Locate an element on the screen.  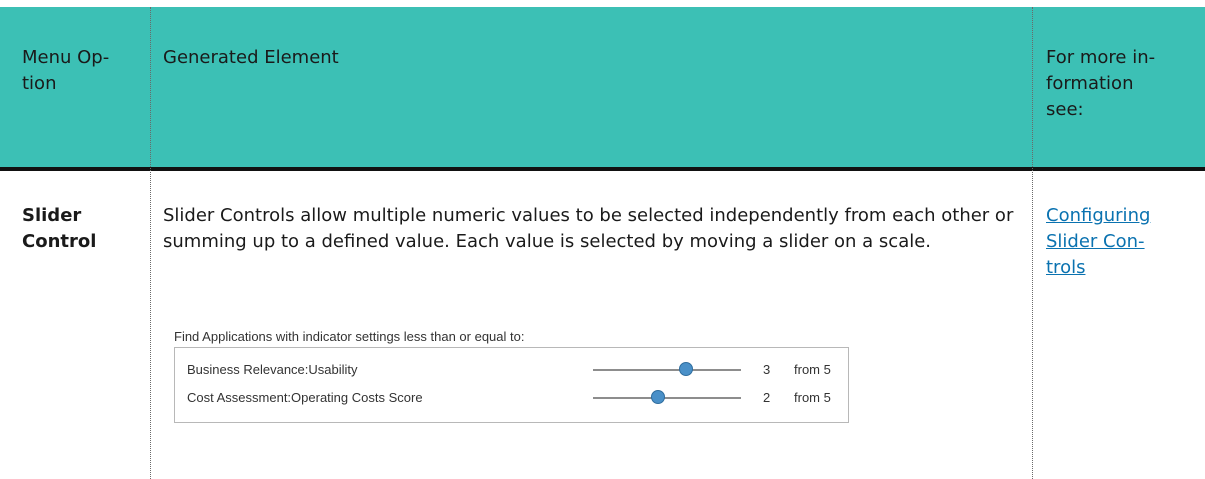
slider-value: 2 is located at coordinates (767, 397).